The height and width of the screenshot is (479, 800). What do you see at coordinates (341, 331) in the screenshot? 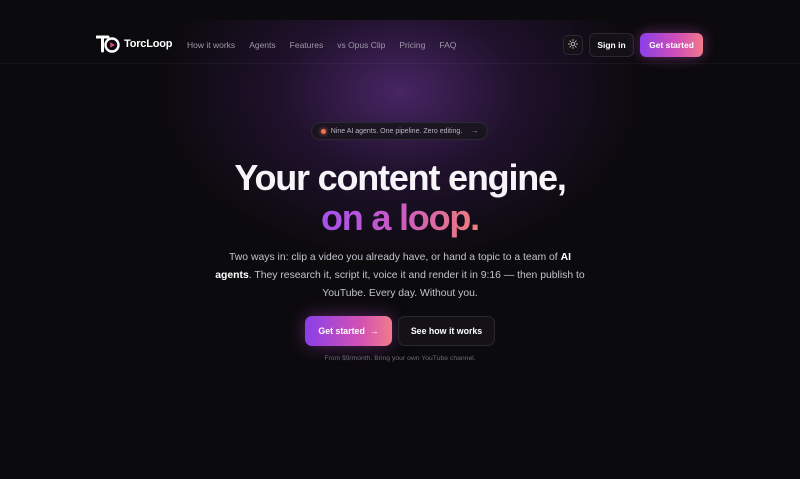
I see `cta-primary-label: Get started` at bounding box center [341, 331].